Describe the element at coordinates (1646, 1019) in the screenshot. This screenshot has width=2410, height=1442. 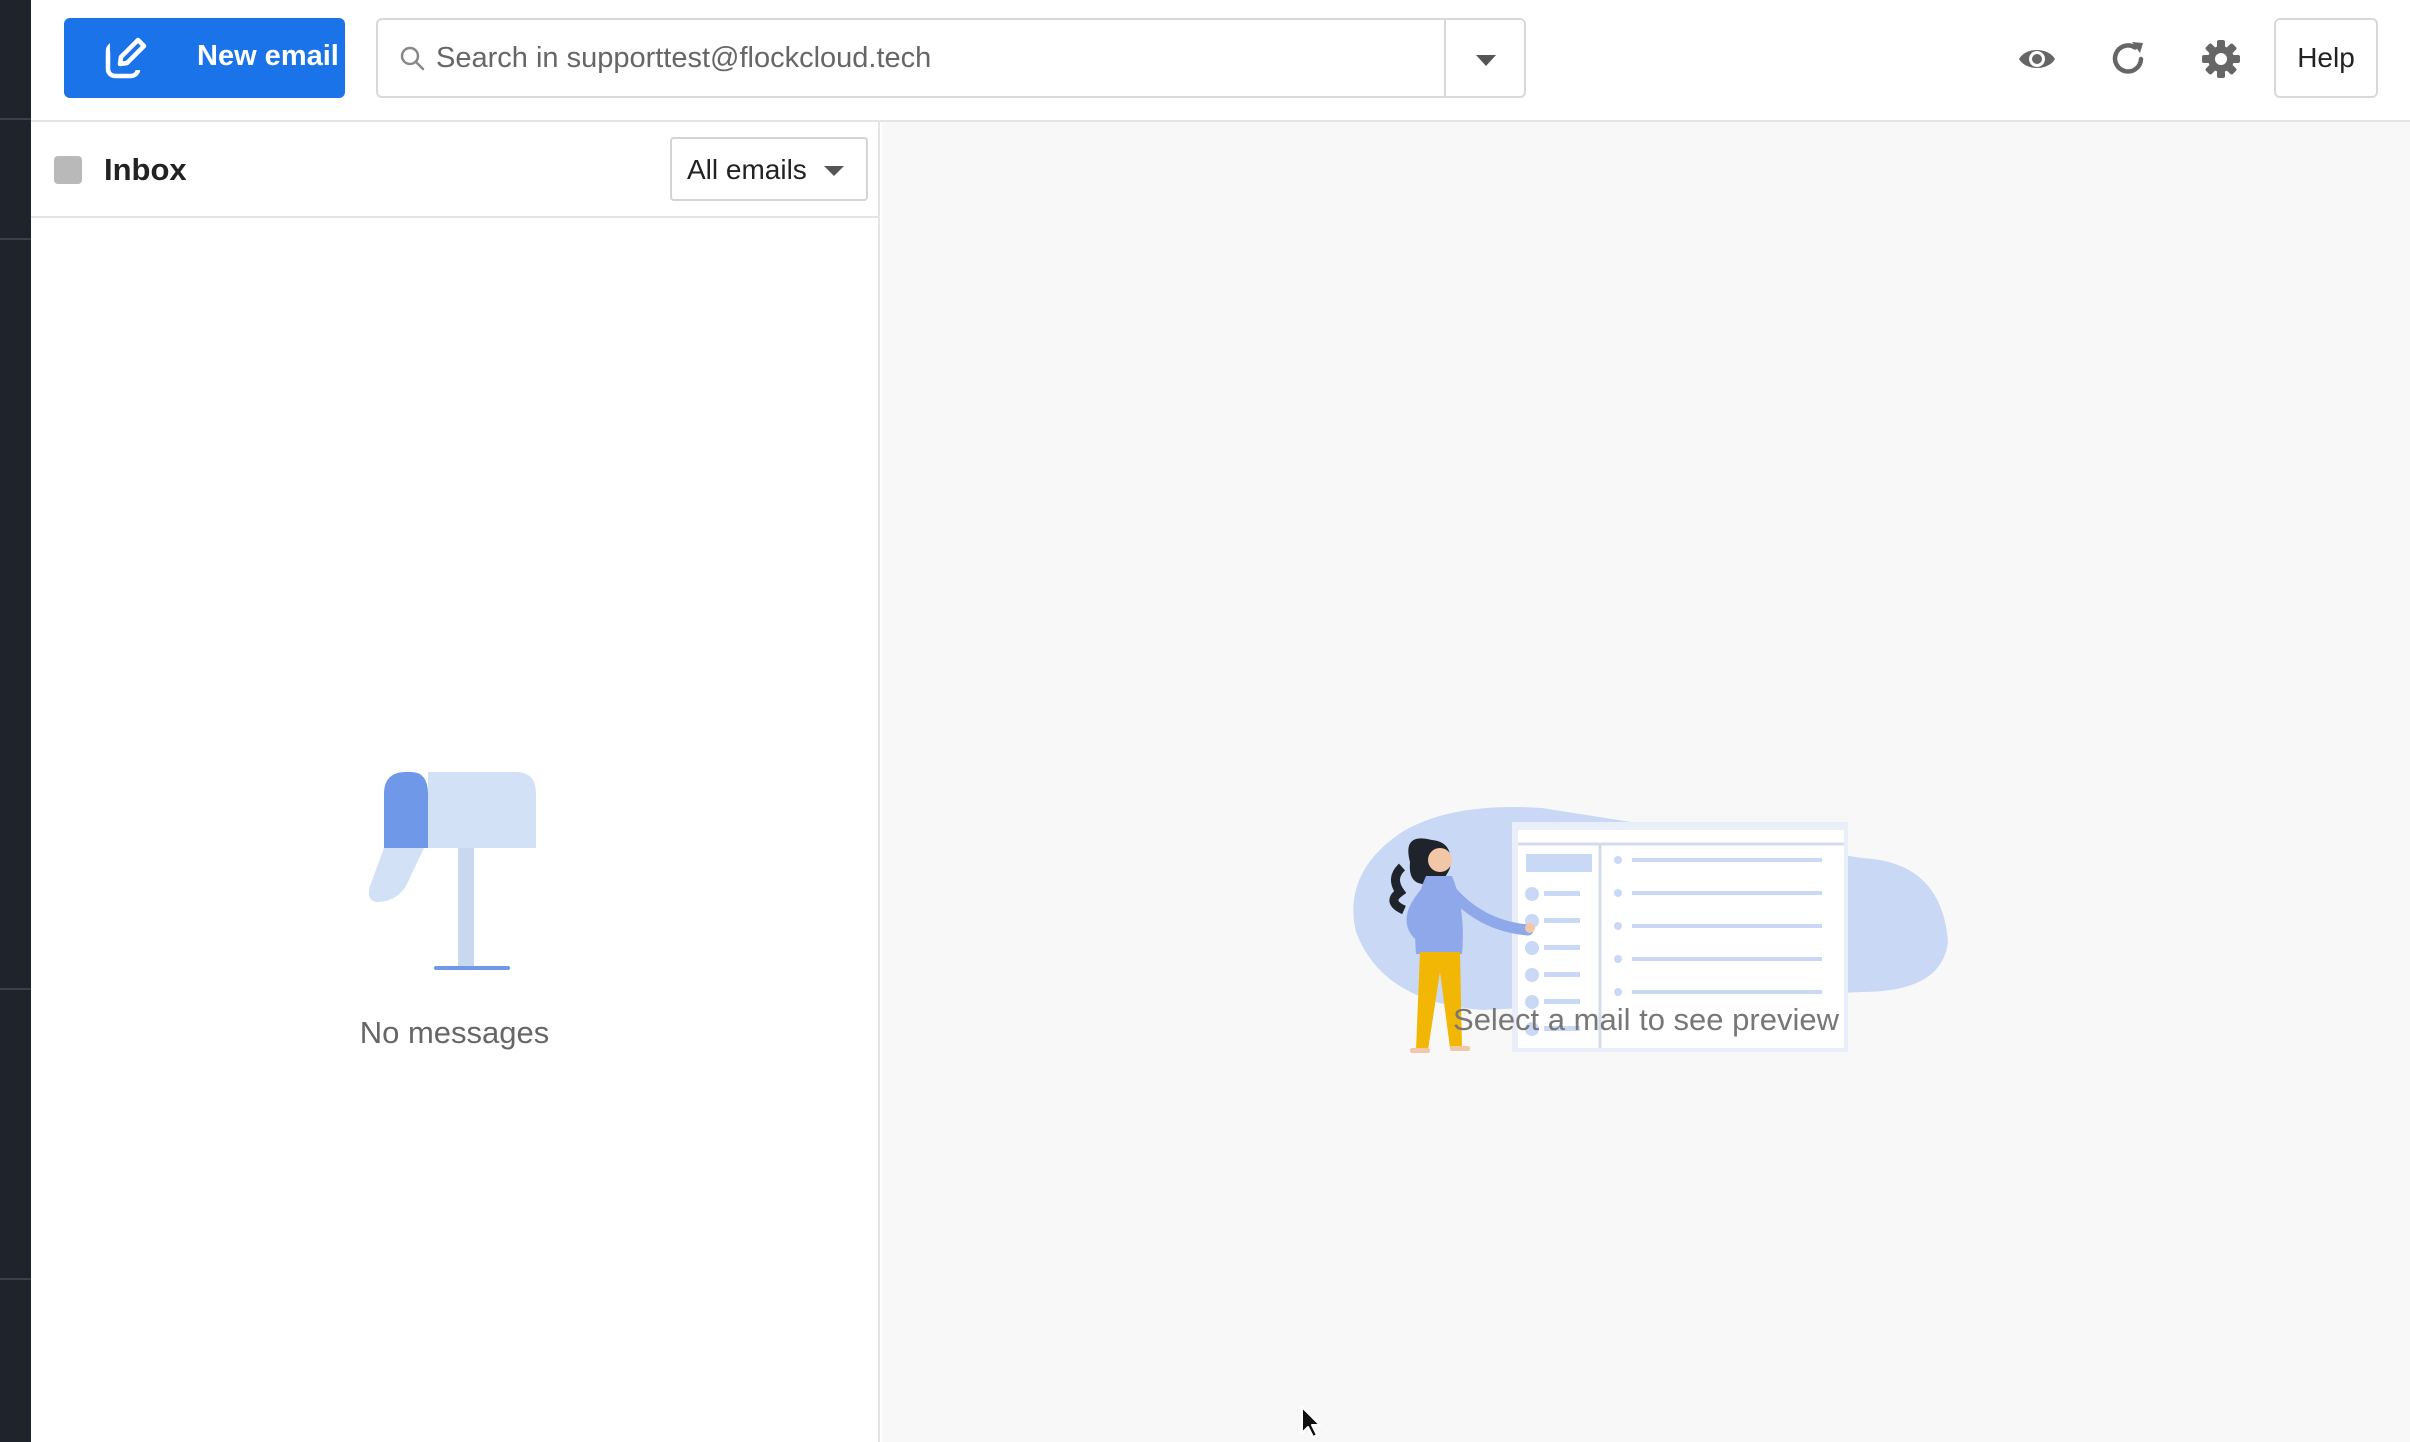
I see `preview-empty-text: Select a mail to see preview` at that location.